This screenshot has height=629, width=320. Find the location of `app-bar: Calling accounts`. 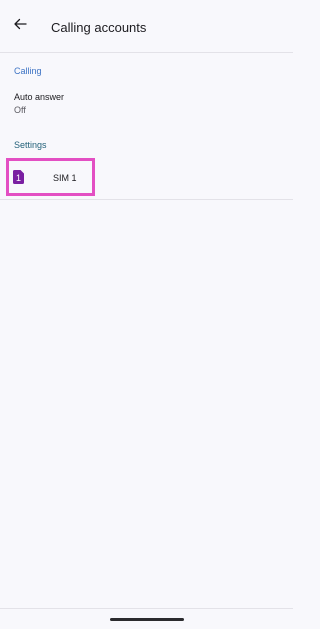

app-bar: Calling accounts is located at coordinates (146, 26).